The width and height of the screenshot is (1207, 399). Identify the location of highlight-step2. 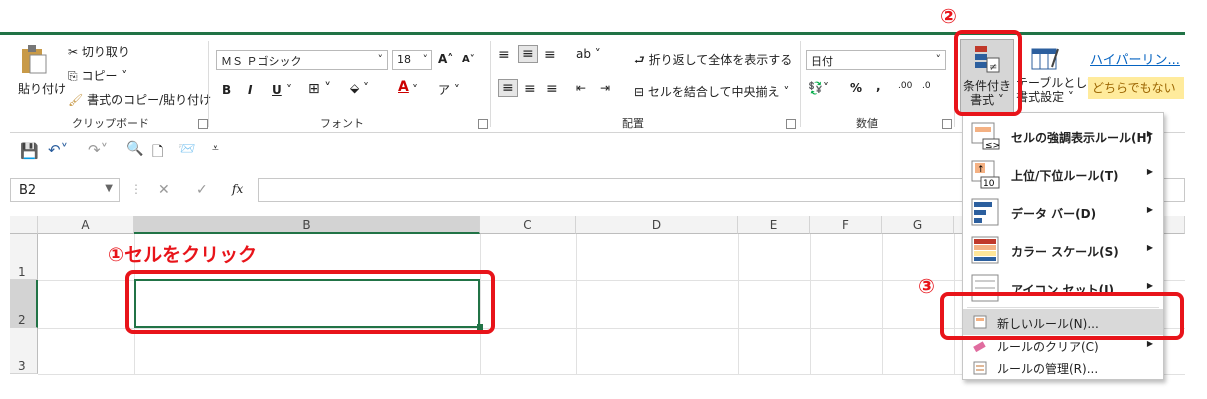
(988, 73).